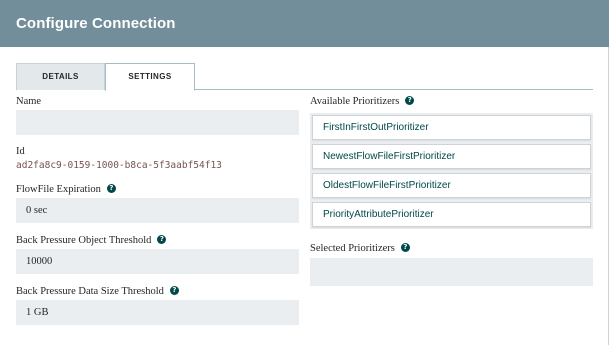 The height and width of the screenshot is (345, 609). What do you see at coordinates (60, 76) in the screenshot?
I see `tab-details: DETAILS` at bounding box center [60, 76].